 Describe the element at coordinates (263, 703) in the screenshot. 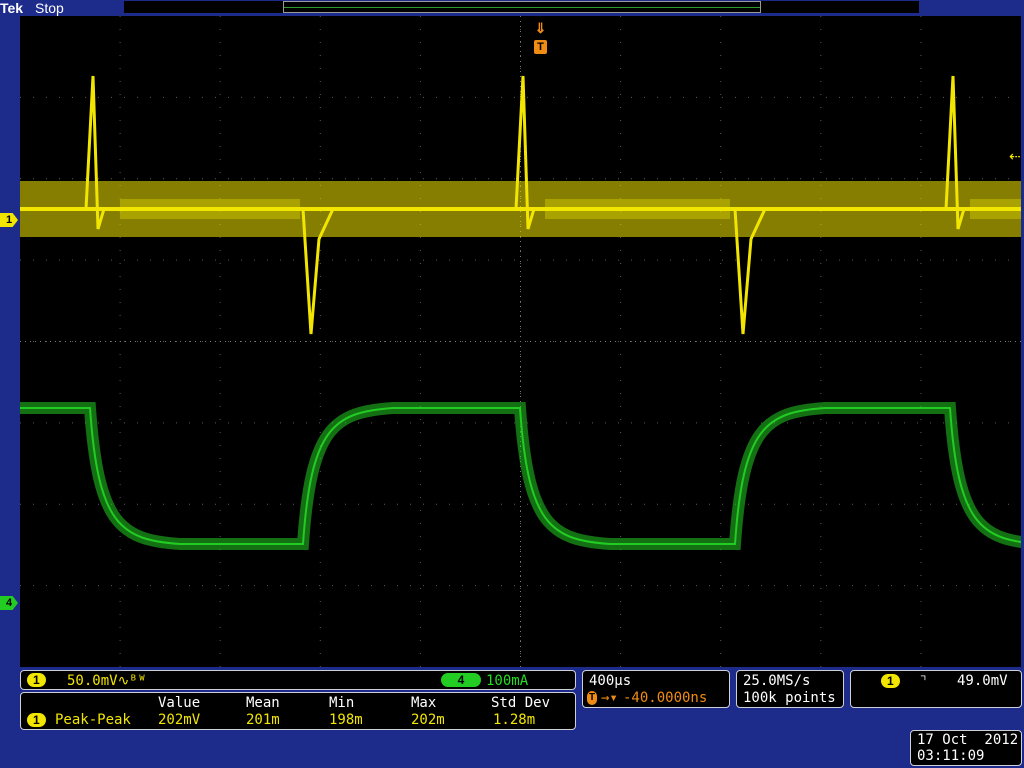

I see `measurement-header-mean: Mean` at that location.